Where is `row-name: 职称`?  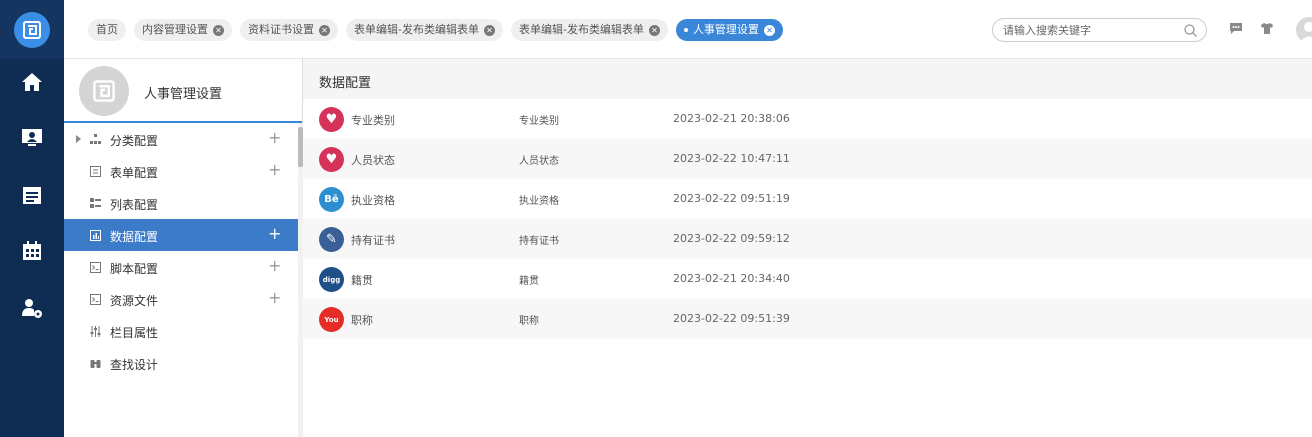
row-name: 职称 is located at coordinates (362, 320).